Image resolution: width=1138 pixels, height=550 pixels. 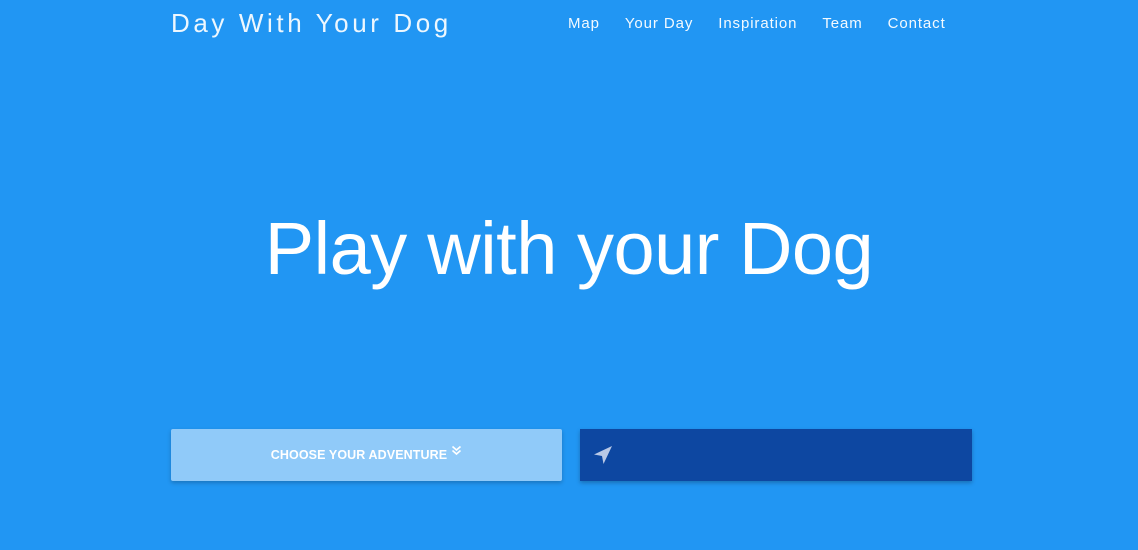 I want to click on nav-item-team: Team, so click(x=842, y=23).